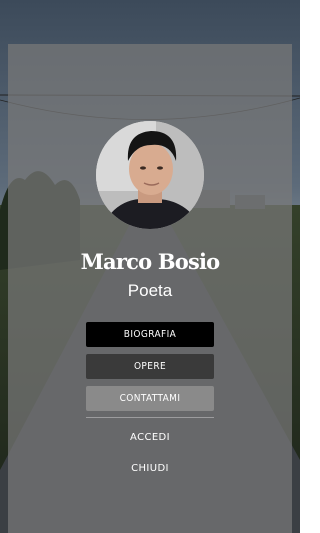 This screenshot has height=533, width=320. Describe the element at coordinates (150, 290) in the screenshot. I see `profile-role: Poeta` at that location.